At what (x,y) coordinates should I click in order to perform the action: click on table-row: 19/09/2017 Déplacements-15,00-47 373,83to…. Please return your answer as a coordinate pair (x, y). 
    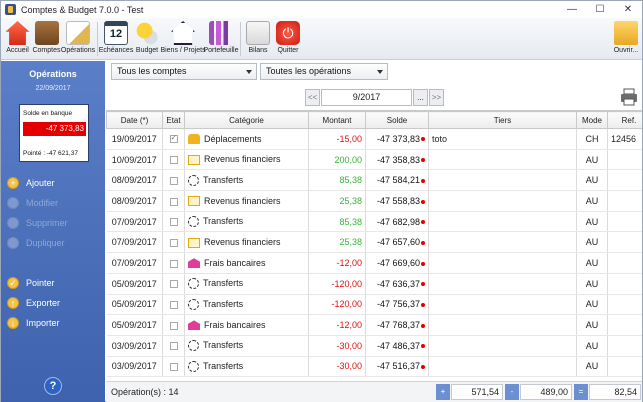
    Looking at the image, I should click on (374, 139).